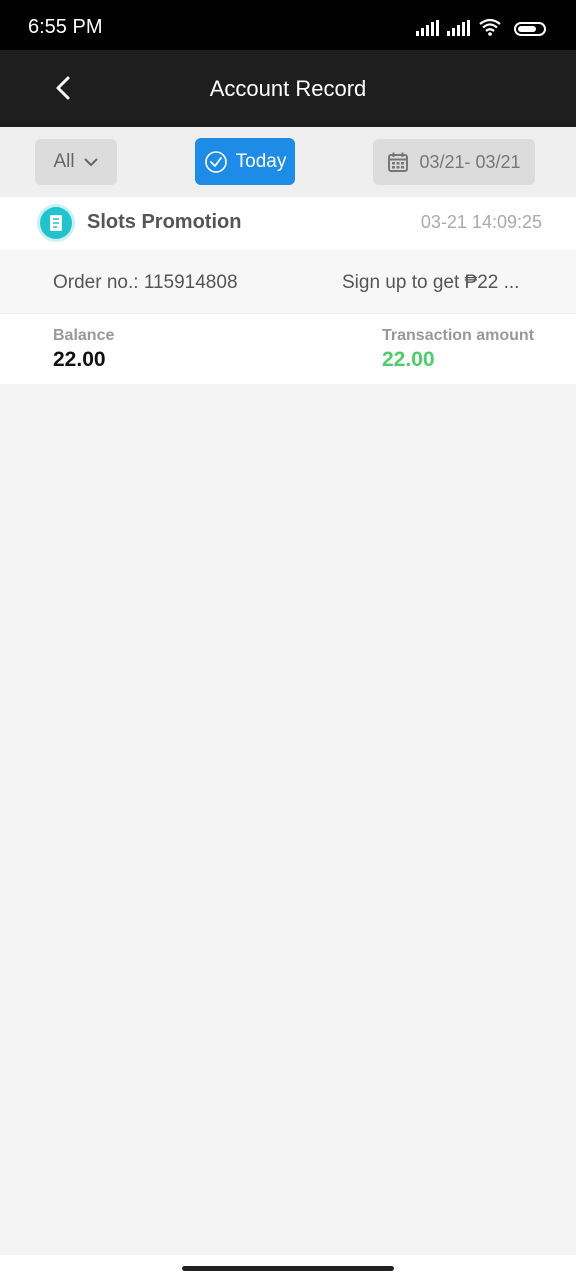 The image size is (576, 1280). What do you see at coordinates (398, 162) in the screenshot?
I see `calendar-icon` at bounding box center [398, 162].